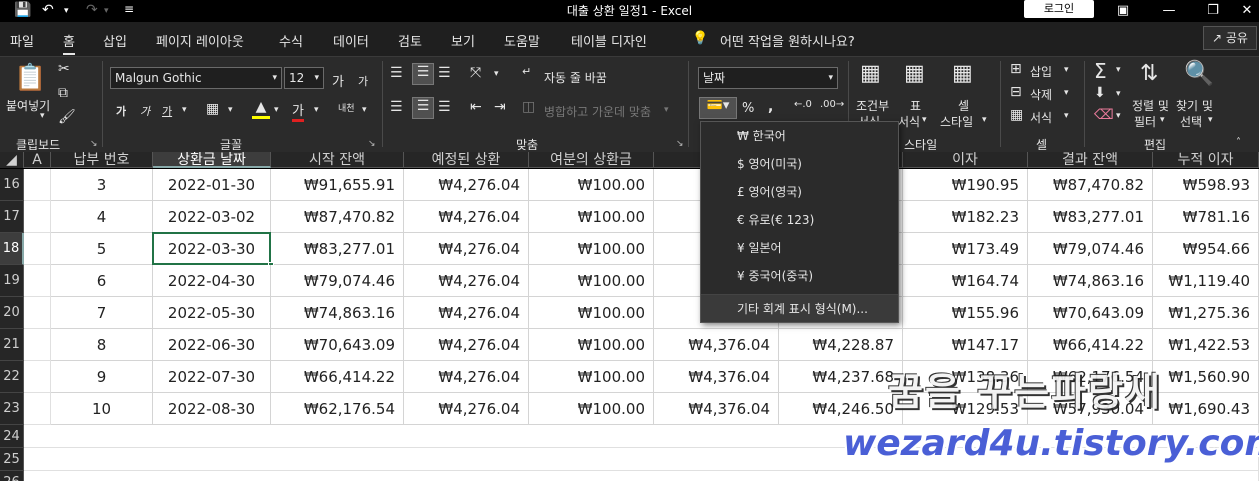 The image size is (1259, 481). Describe the element at coordinates (1016, 92) in the screenshot. I see `delete-cells-icon: ⊟` at that location.